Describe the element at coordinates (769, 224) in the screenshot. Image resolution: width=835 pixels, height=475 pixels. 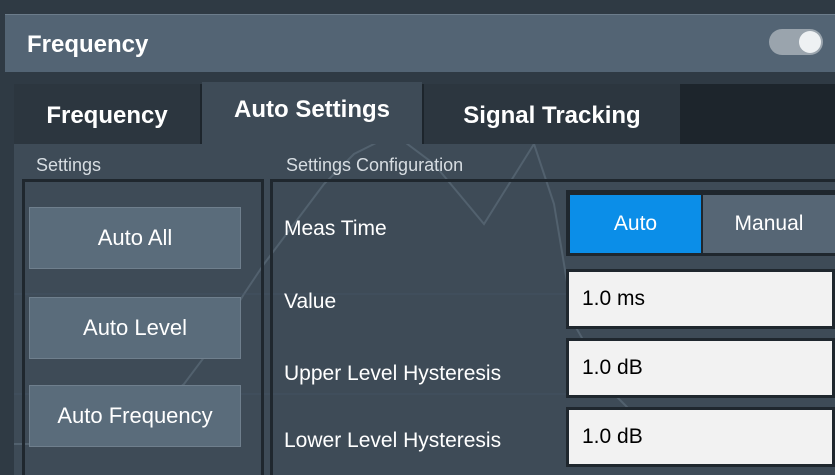
I see `meas-time-manual-option: Manual` at that location.